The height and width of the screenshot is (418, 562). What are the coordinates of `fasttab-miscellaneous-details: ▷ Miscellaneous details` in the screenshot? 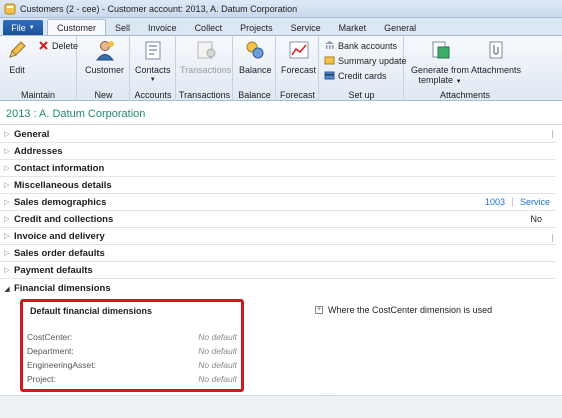 It's located at (278, 185).